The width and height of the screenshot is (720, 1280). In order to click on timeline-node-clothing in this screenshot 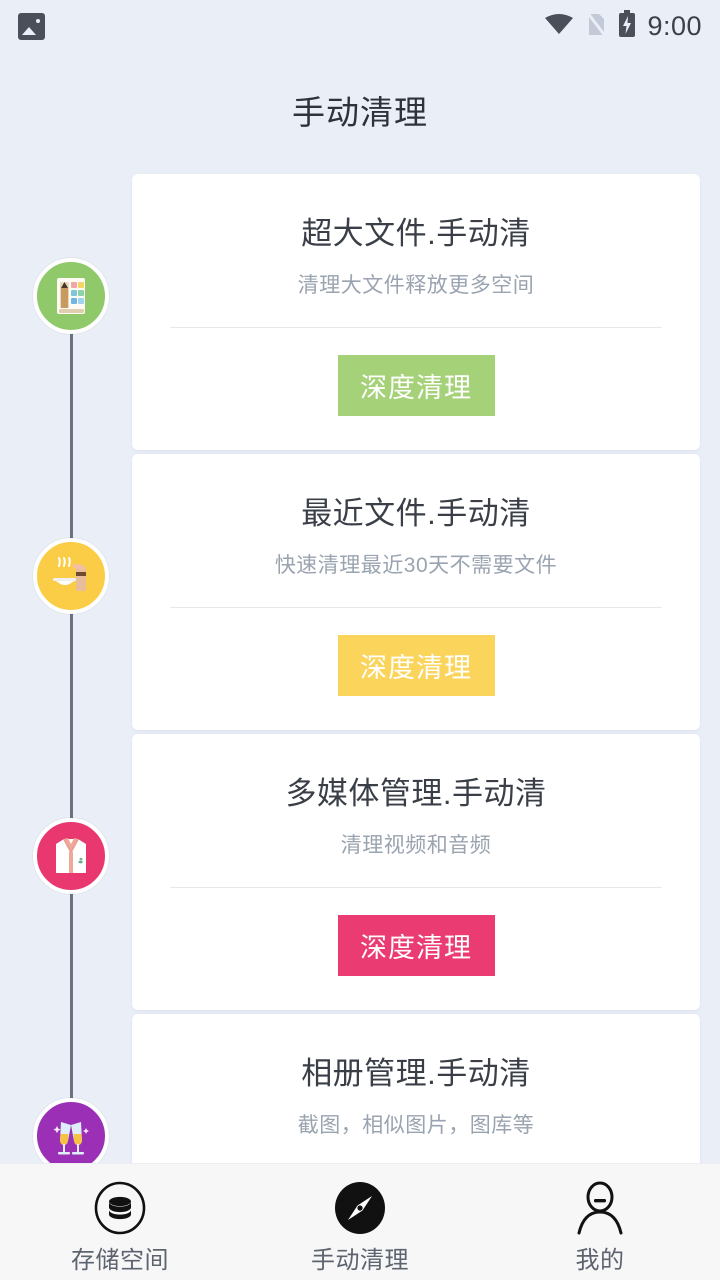, I will do `click(71, 856)`.